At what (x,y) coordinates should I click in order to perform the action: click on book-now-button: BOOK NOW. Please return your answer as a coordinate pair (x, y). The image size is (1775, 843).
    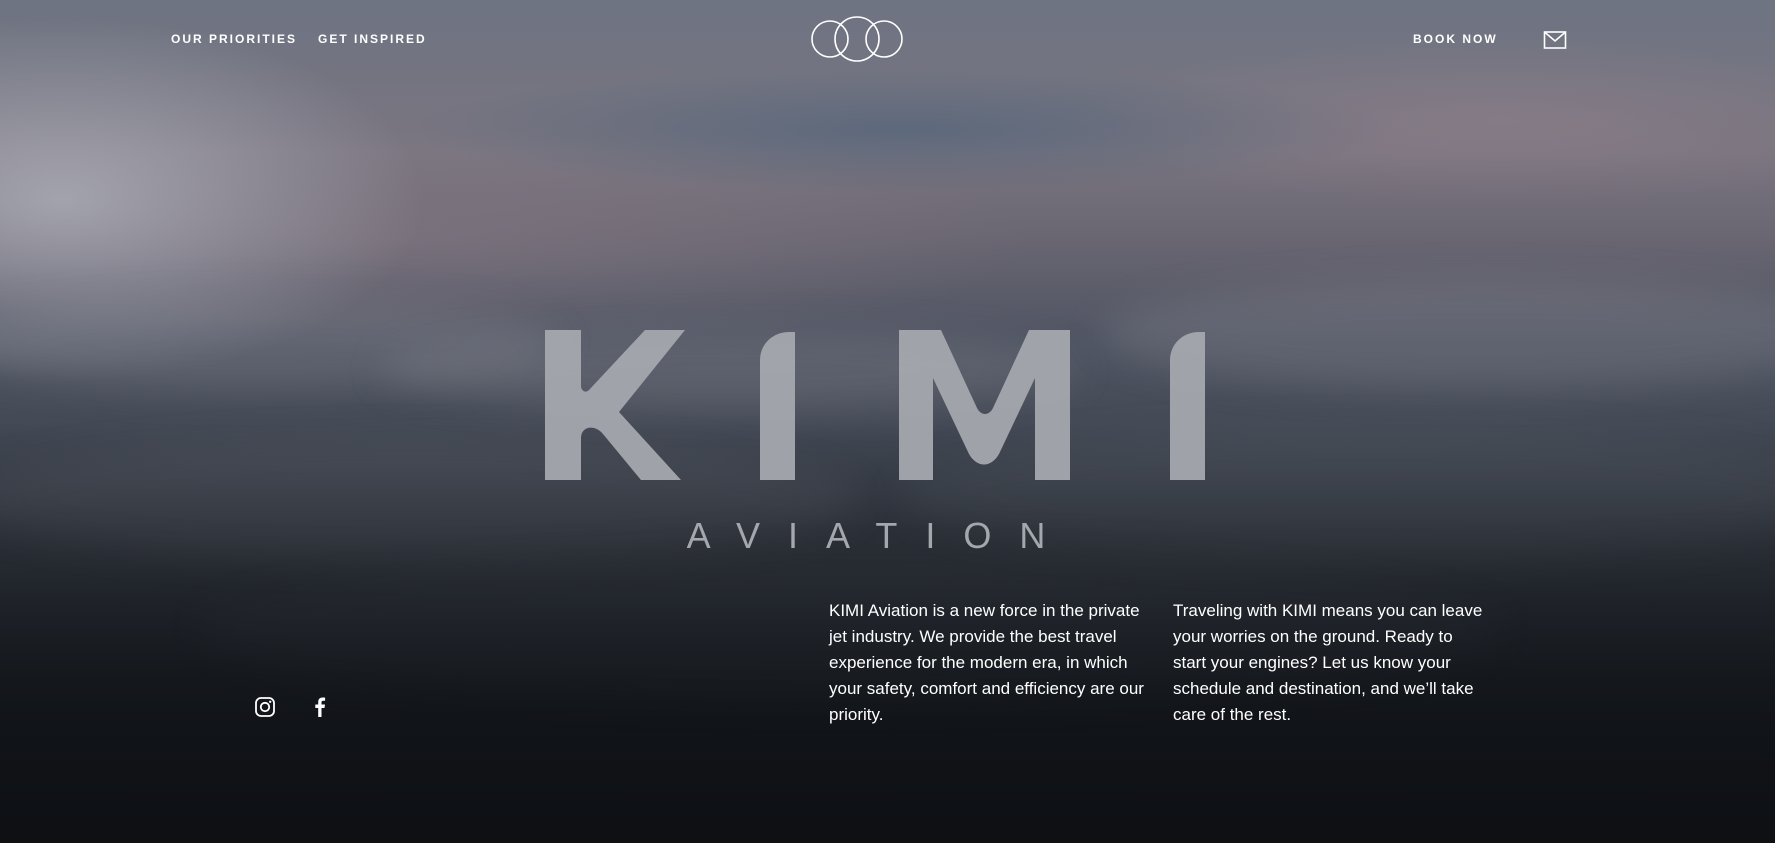
    Looking at the image, I should click on (1455, 39).